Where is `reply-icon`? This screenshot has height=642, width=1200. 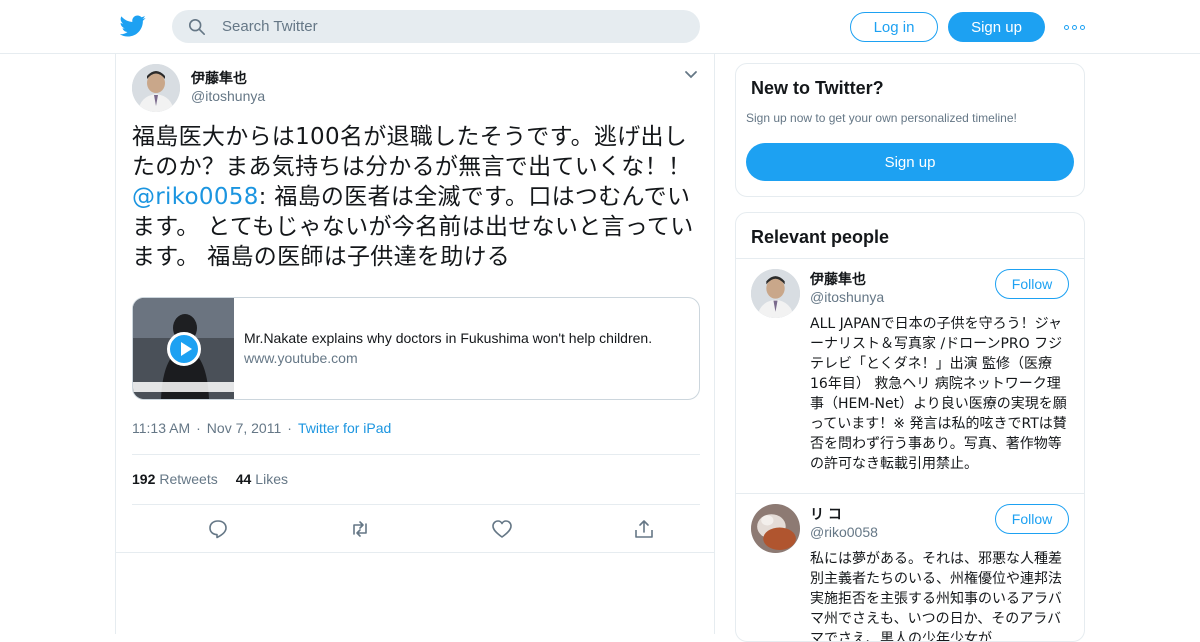 reply-icon is located at coordinates (218, 529).